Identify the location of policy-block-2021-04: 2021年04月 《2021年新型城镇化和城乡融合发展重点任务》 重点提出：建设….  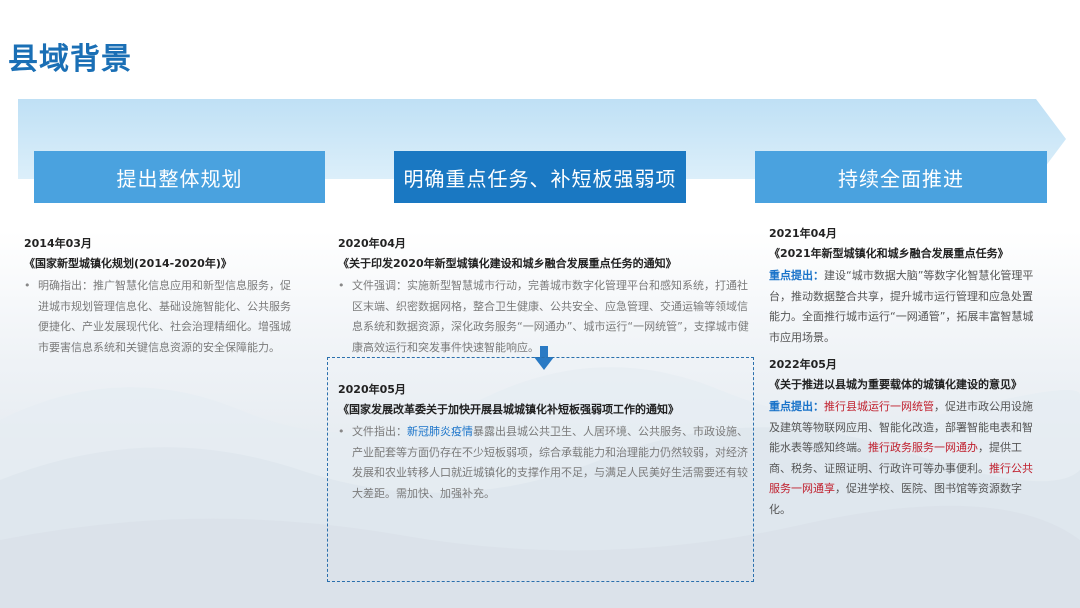
(906, 286).